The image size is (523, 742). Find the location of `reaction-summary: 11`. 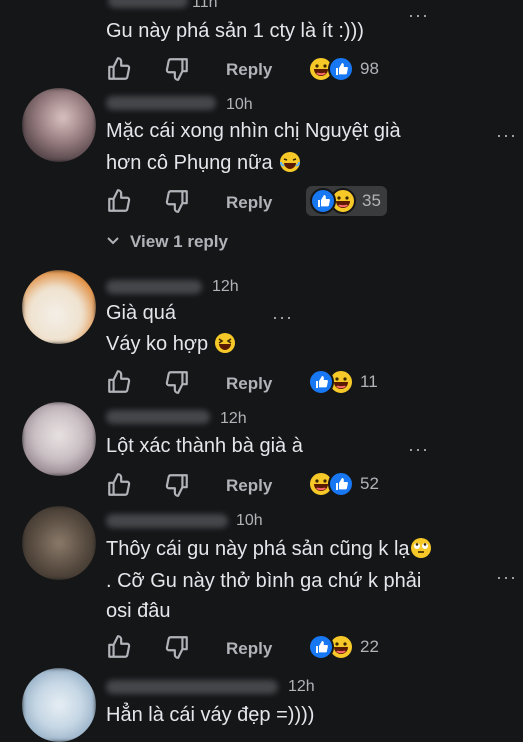

reaction-summary: 11 is located at coordinates (343, 382).